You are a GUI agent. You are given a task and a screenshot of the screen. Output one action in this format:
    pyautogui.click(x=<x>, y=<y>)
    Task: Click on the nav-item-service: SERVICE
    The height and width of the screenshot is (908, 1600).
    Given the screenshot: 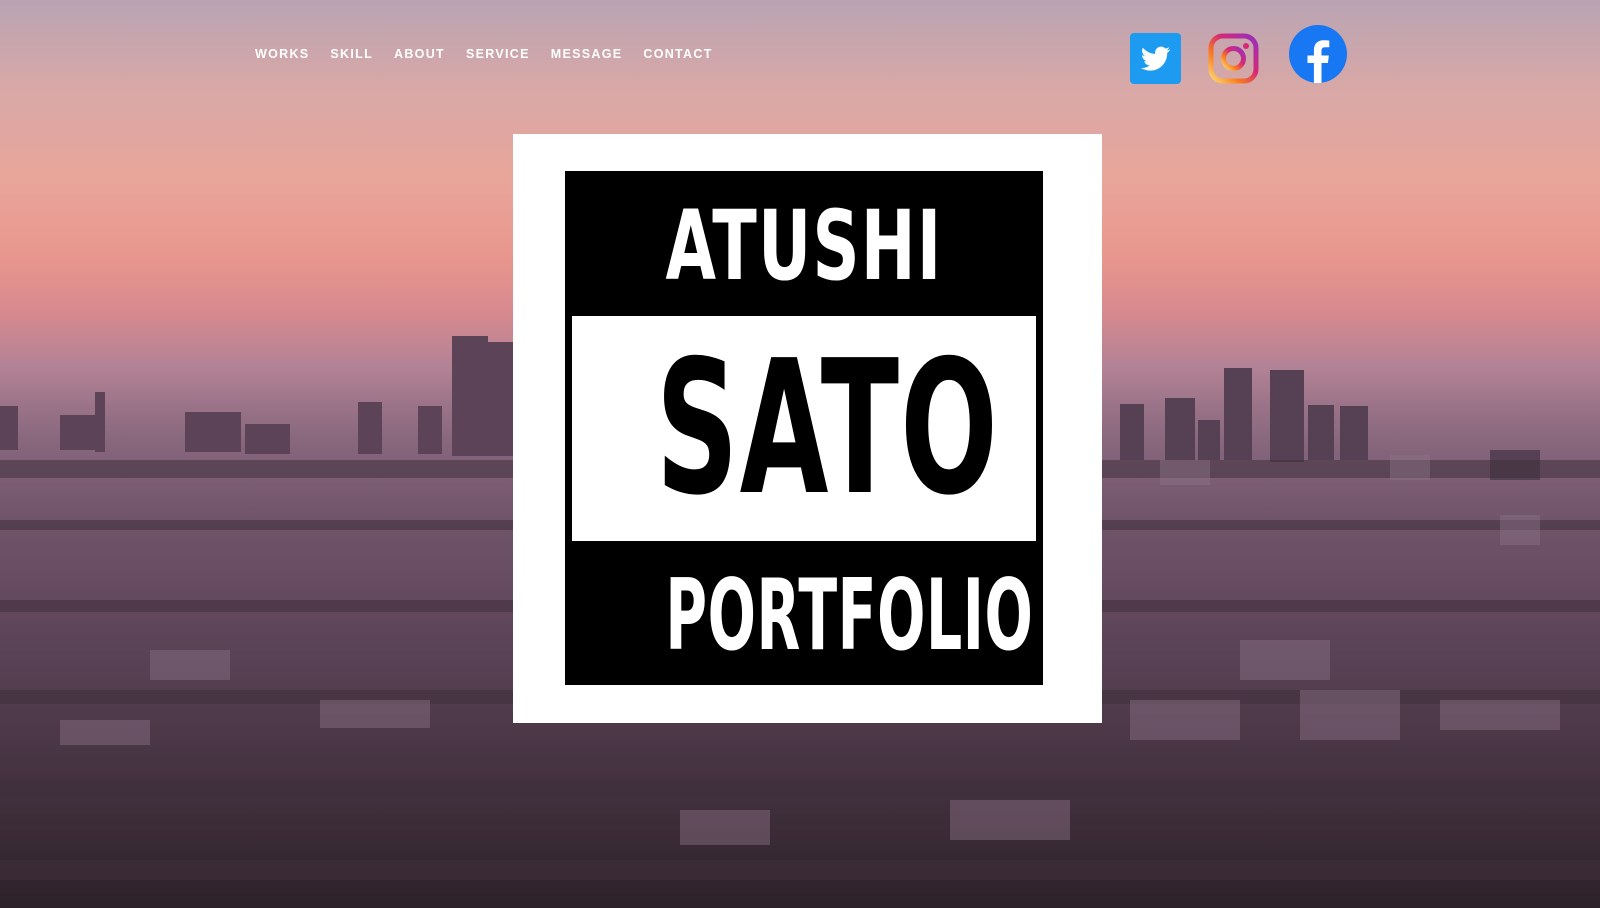 What is the action you would take?
    pyautogui.click(x=498, y=54)
    